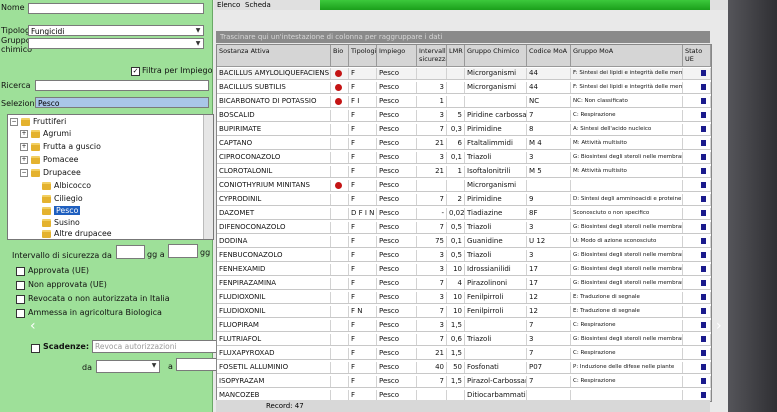 This screenshot has height=412, width=777. What do you see at coordinates (258, 5) in the screenshot?
I see `tab-scheda: Scheda` at bounding box center [258, 5].